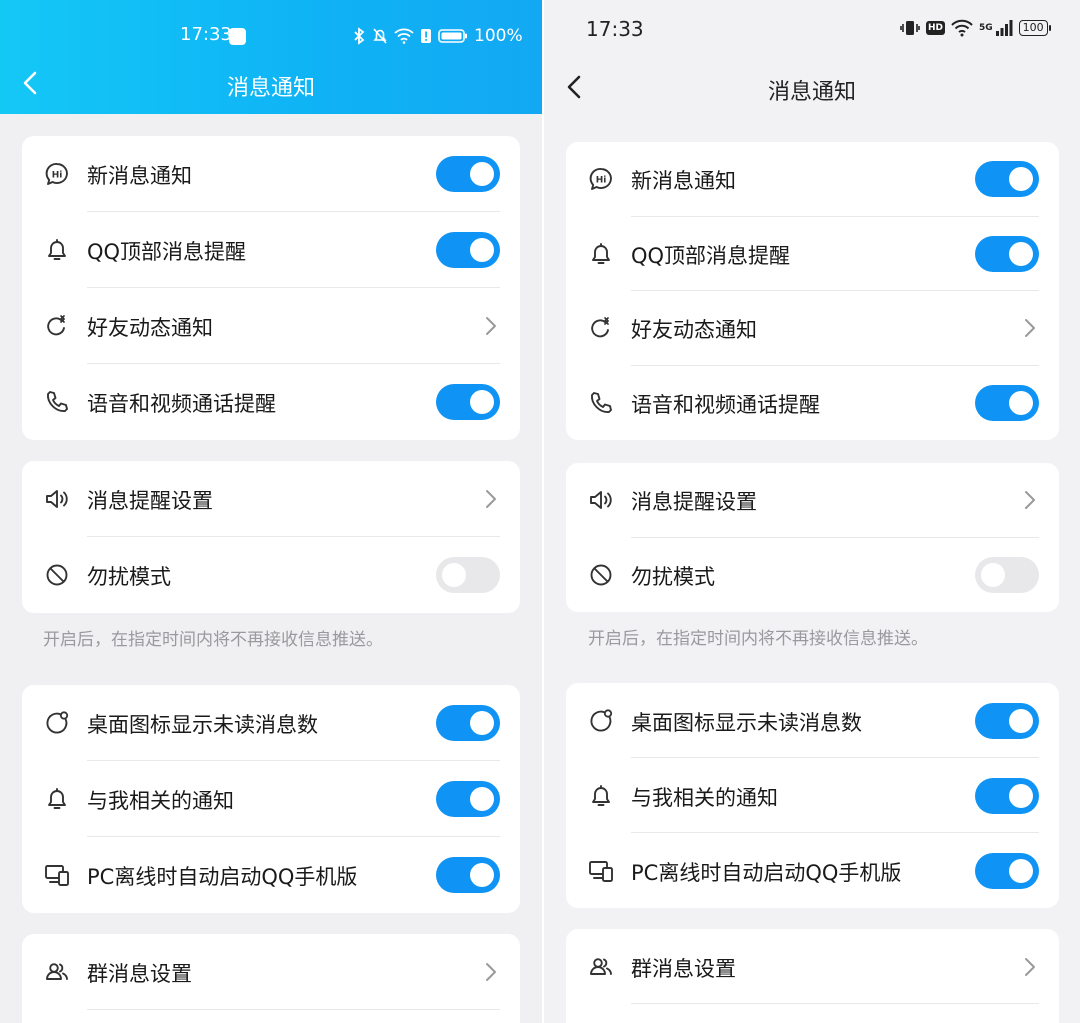  What do you see at coordinates (1034, 28) in the screenshot?
I see `battery-icon: 100` at bounding box center [1034, 28].